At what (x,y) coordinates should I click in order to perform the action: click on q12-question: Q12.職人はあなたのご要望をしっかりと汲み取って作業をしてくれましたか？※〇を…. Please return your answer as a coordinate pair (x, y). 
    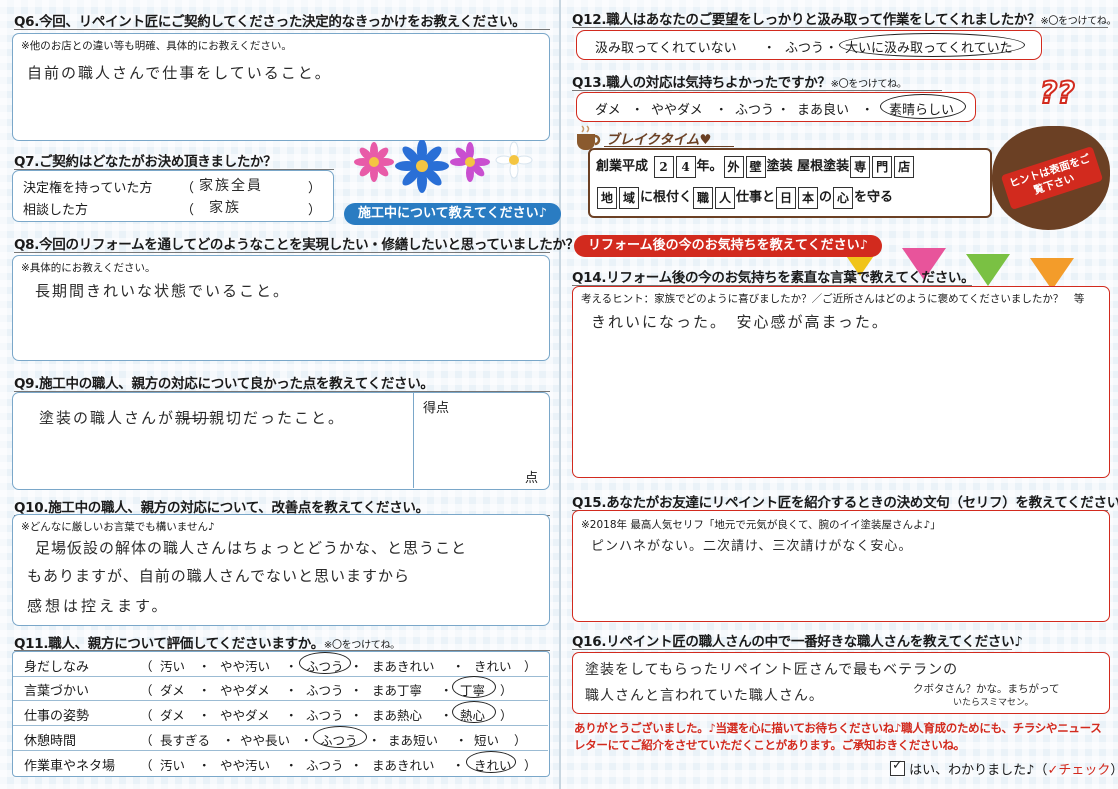
    Looking at the image, I should click on (844, 18).